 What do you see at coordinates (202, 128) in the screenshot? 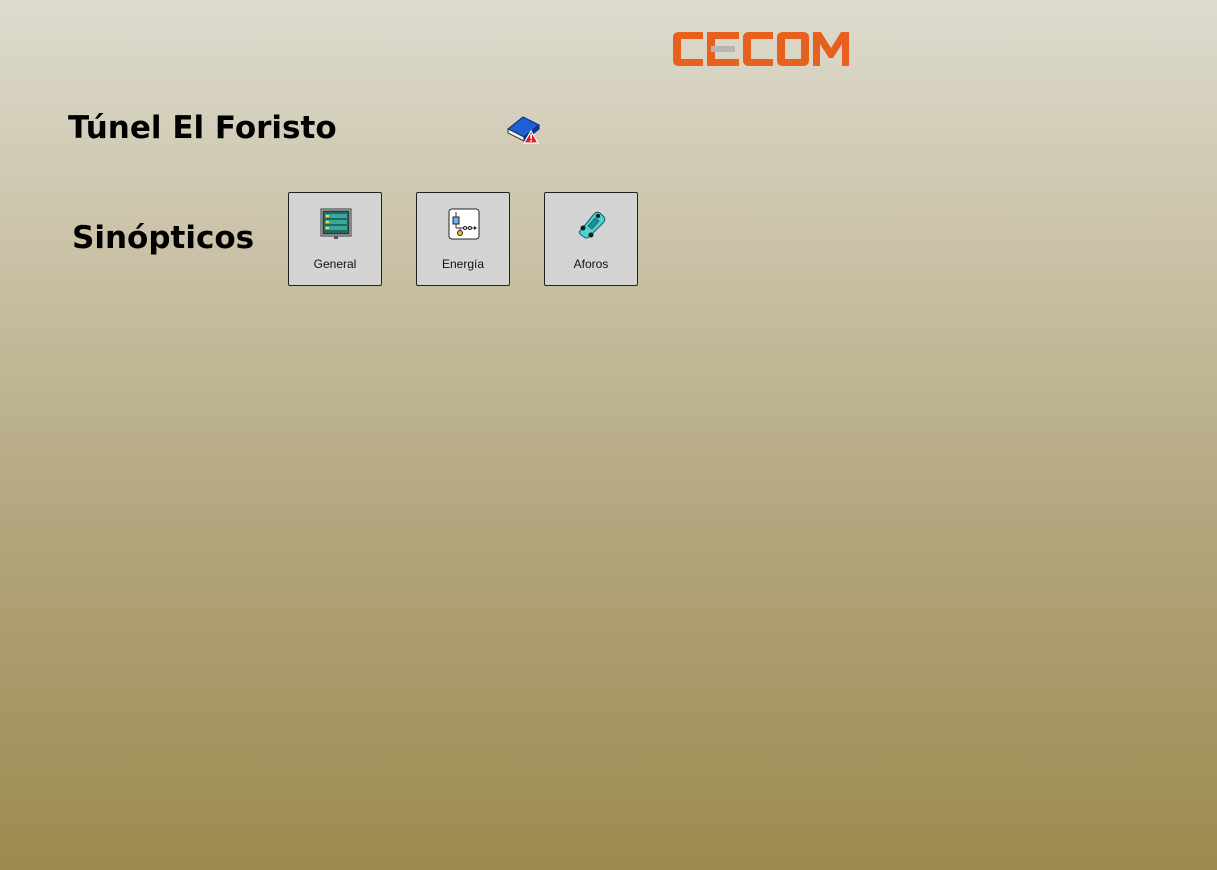
I see `page-title: Túnel El Foristo` at bounding box center [202, 128].